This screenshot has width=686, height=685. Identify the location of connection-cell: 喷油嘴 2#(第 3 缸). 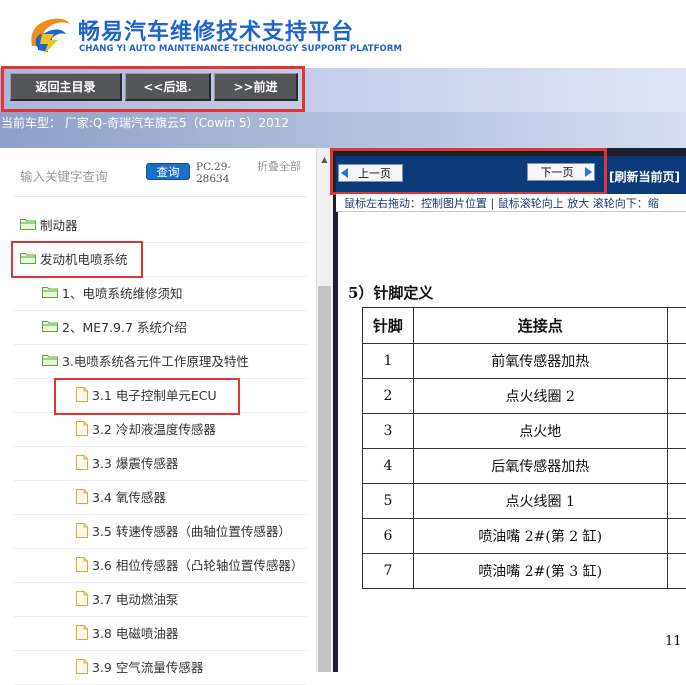
(540, 571).